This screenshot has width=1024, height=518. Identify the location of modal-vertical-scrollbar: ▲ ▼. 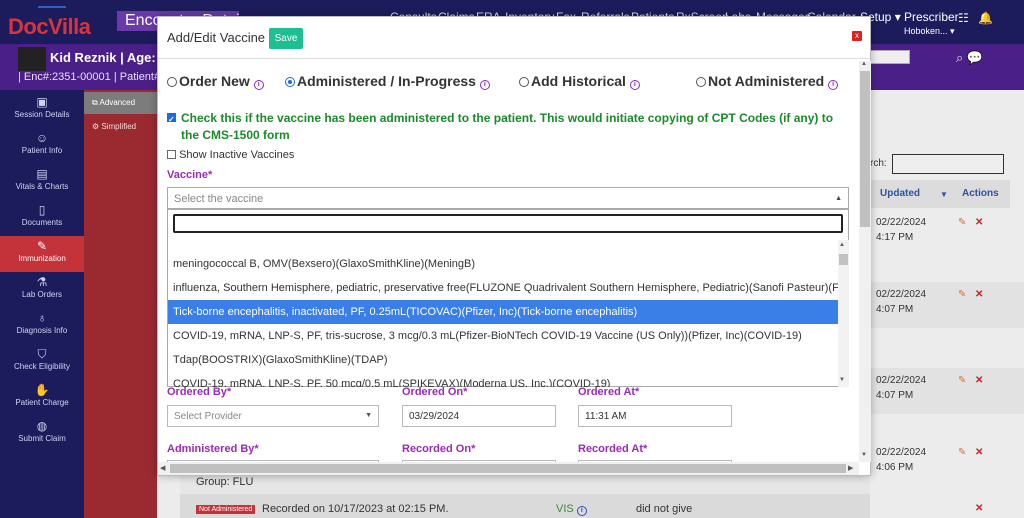
(865, 261).